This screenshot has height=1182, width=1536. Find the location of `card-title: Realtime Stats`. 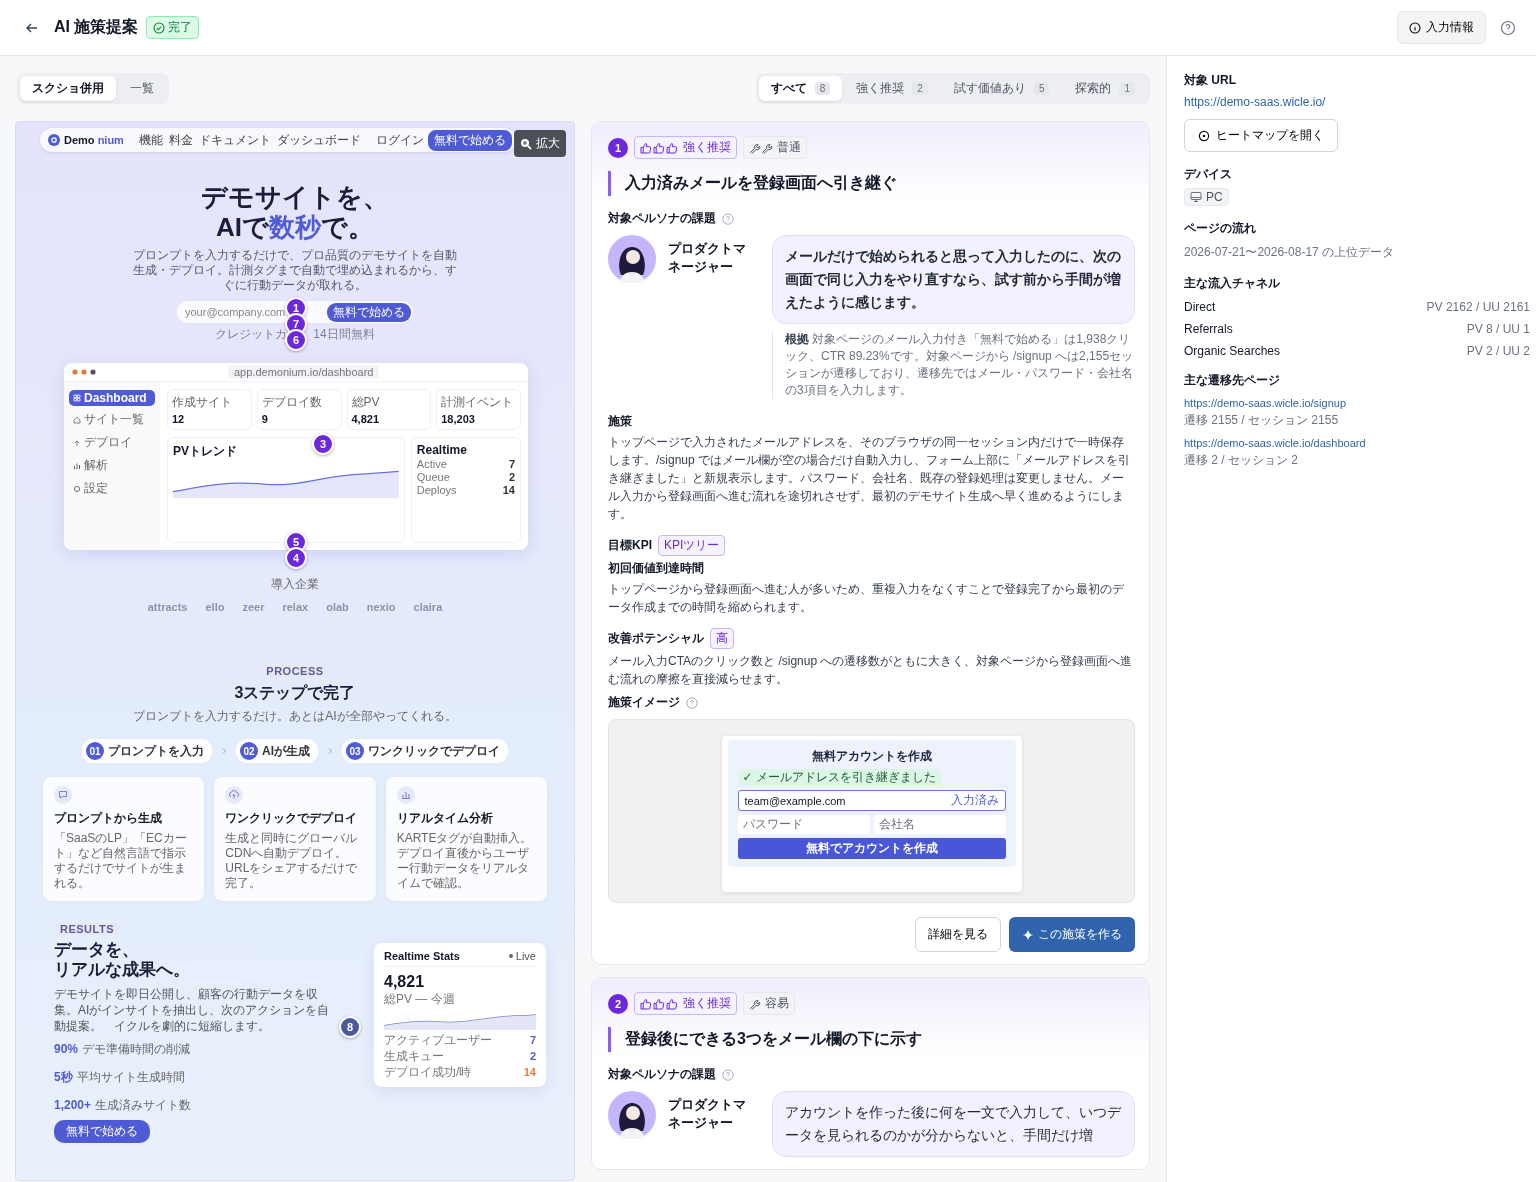

card-title: Realtime Stats is located at coordinates (422, 956).